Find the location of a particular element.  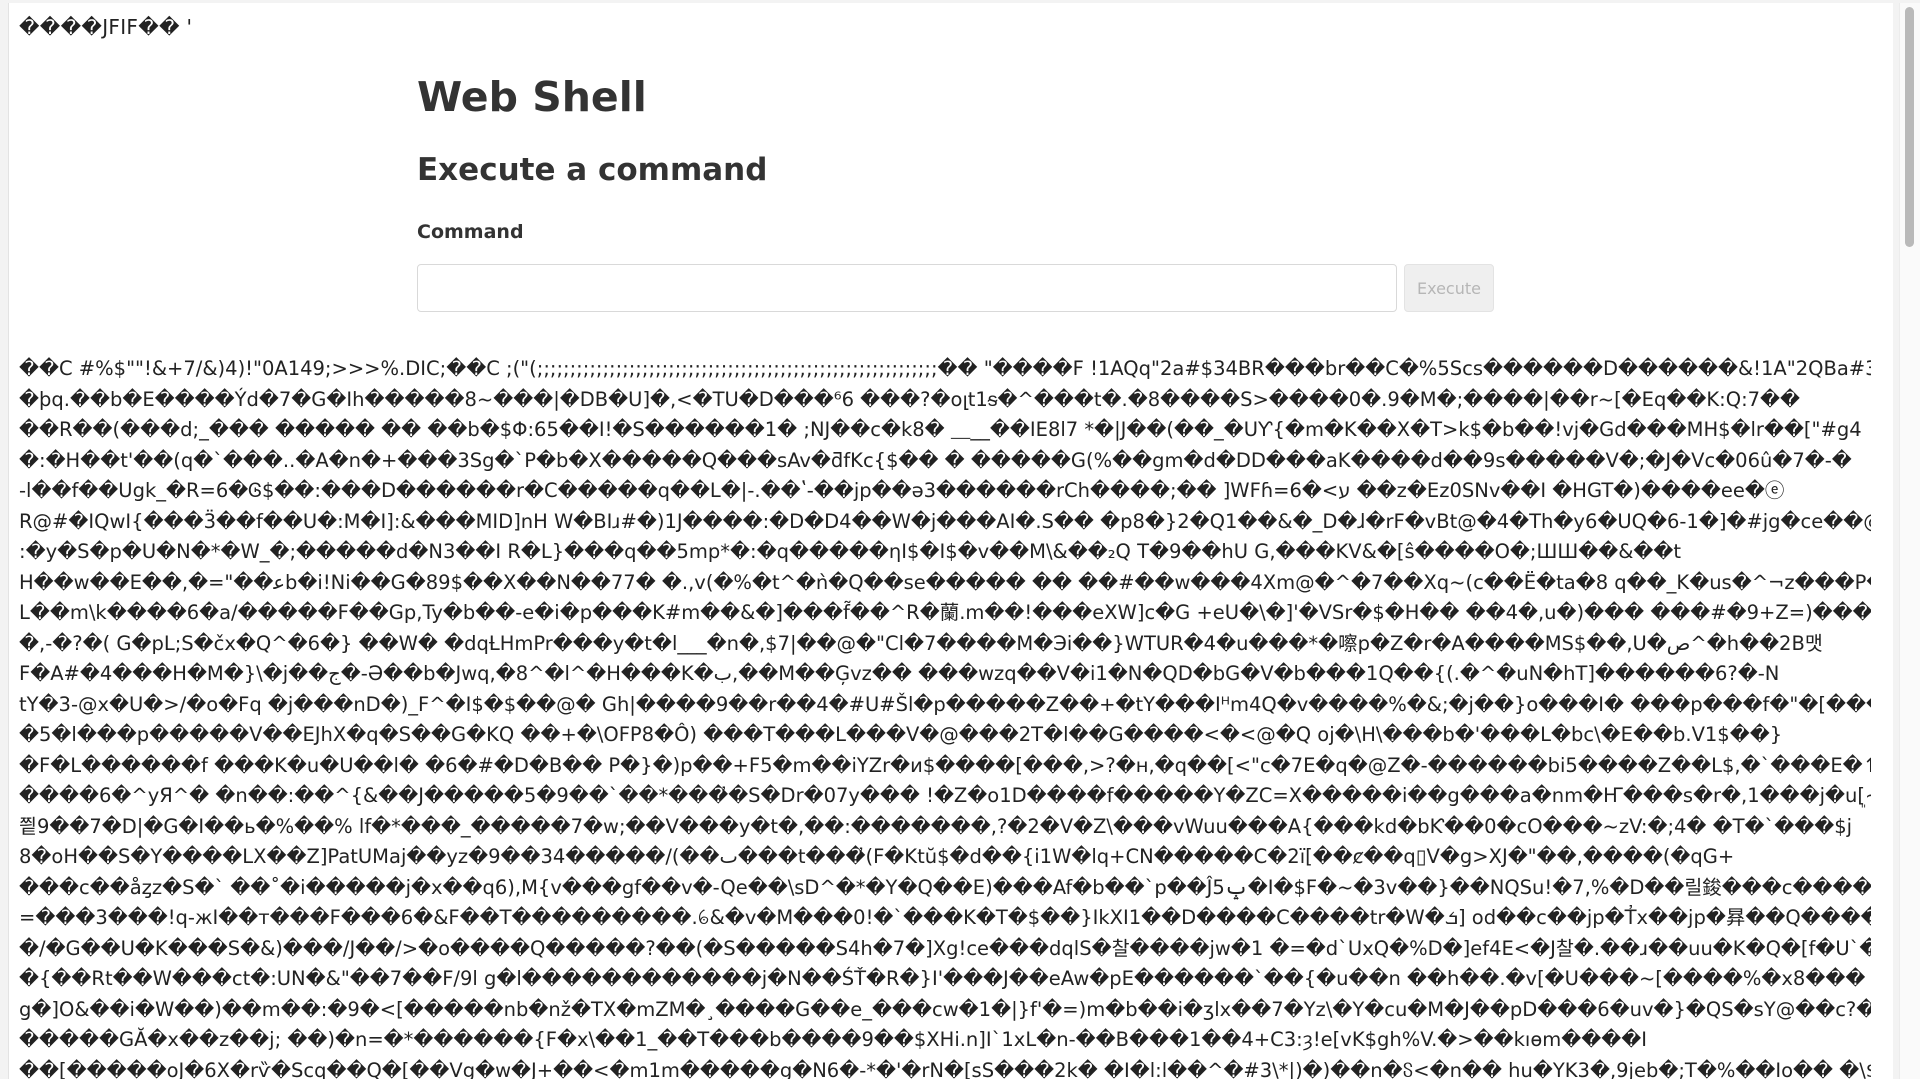

page-title: Web Shell is located at coordinates (532, 97).